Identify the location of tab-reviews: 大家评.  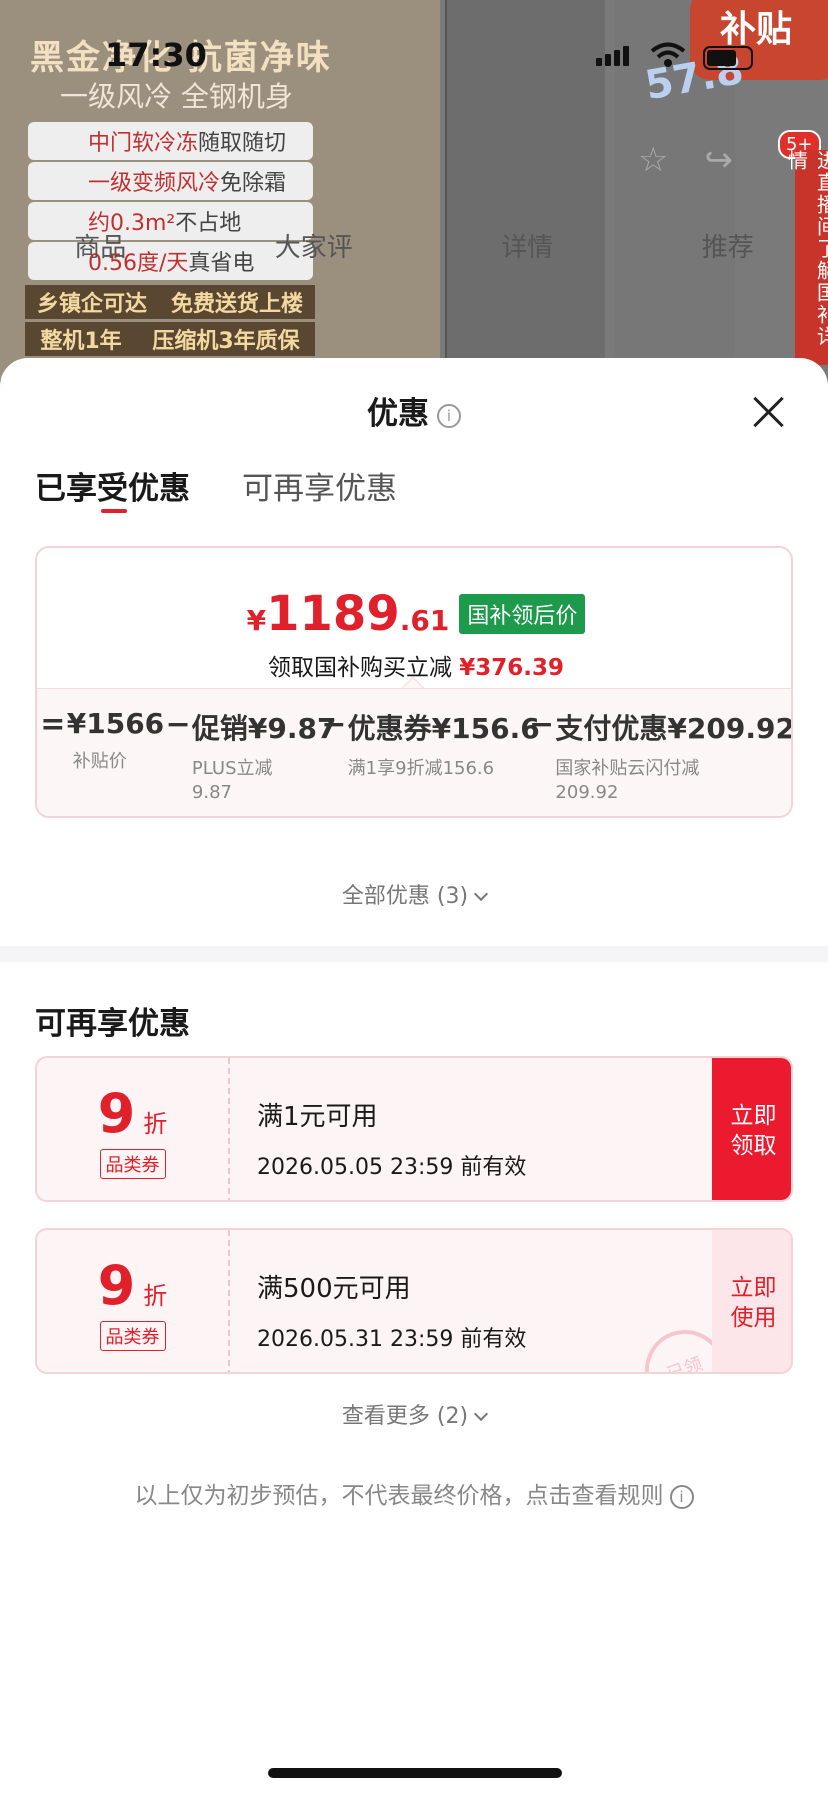
(314, 245).